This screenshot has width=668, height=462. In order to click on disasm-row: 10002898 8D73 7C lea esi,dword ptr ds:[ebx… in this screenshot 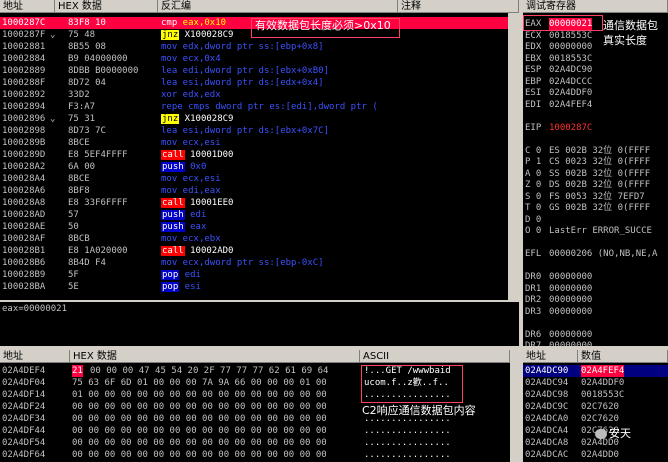, I will do `click(254, 131)`.